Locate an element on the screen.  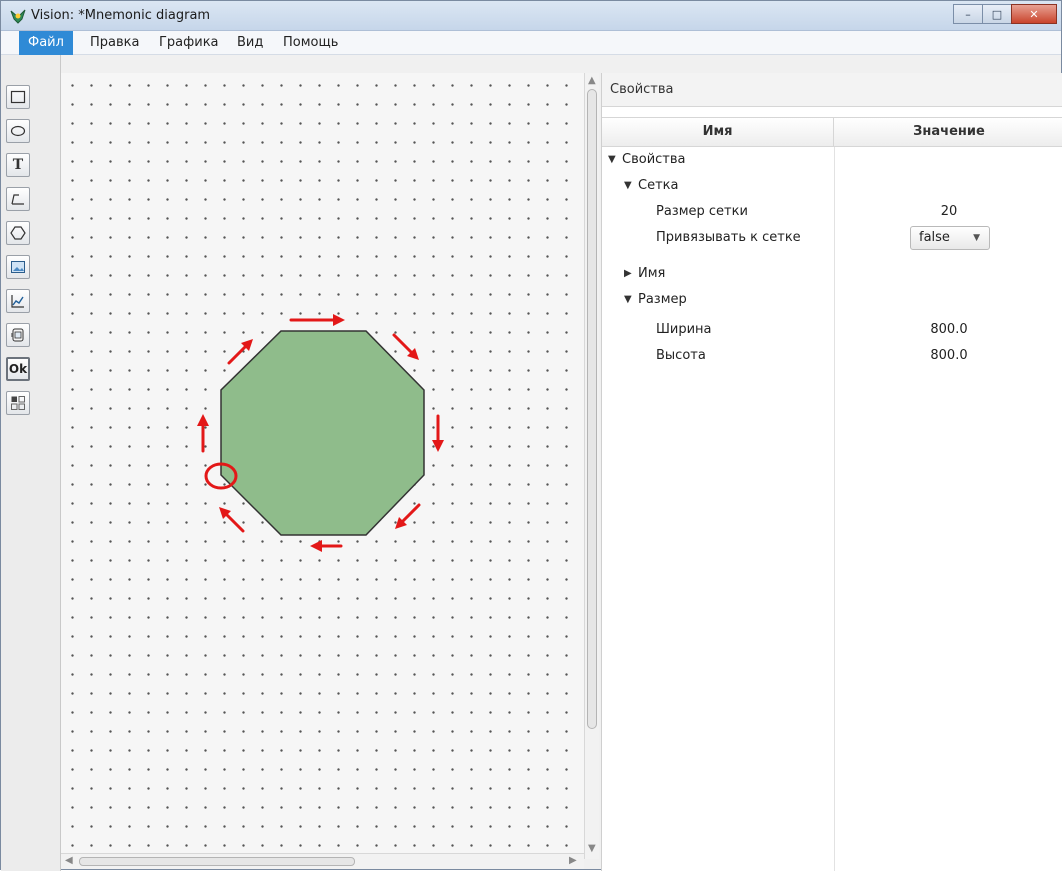
column-divider is located at coordinates (834, 509).